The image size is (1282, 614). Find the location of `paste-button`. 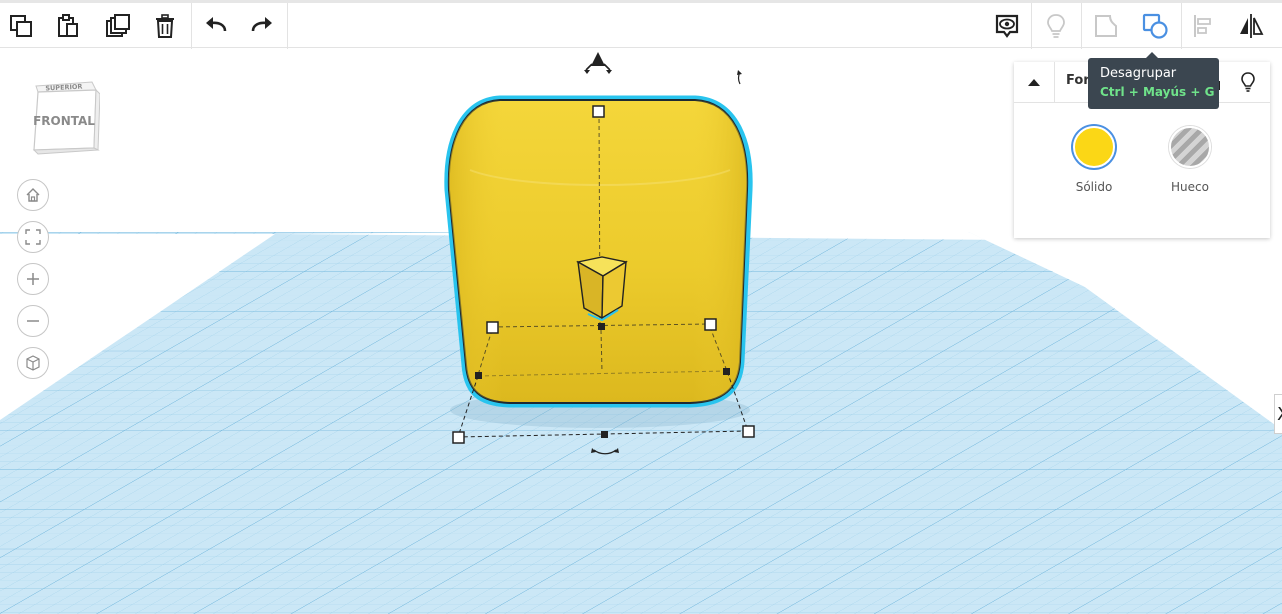

paste-button is located at coordinates (68, 26).